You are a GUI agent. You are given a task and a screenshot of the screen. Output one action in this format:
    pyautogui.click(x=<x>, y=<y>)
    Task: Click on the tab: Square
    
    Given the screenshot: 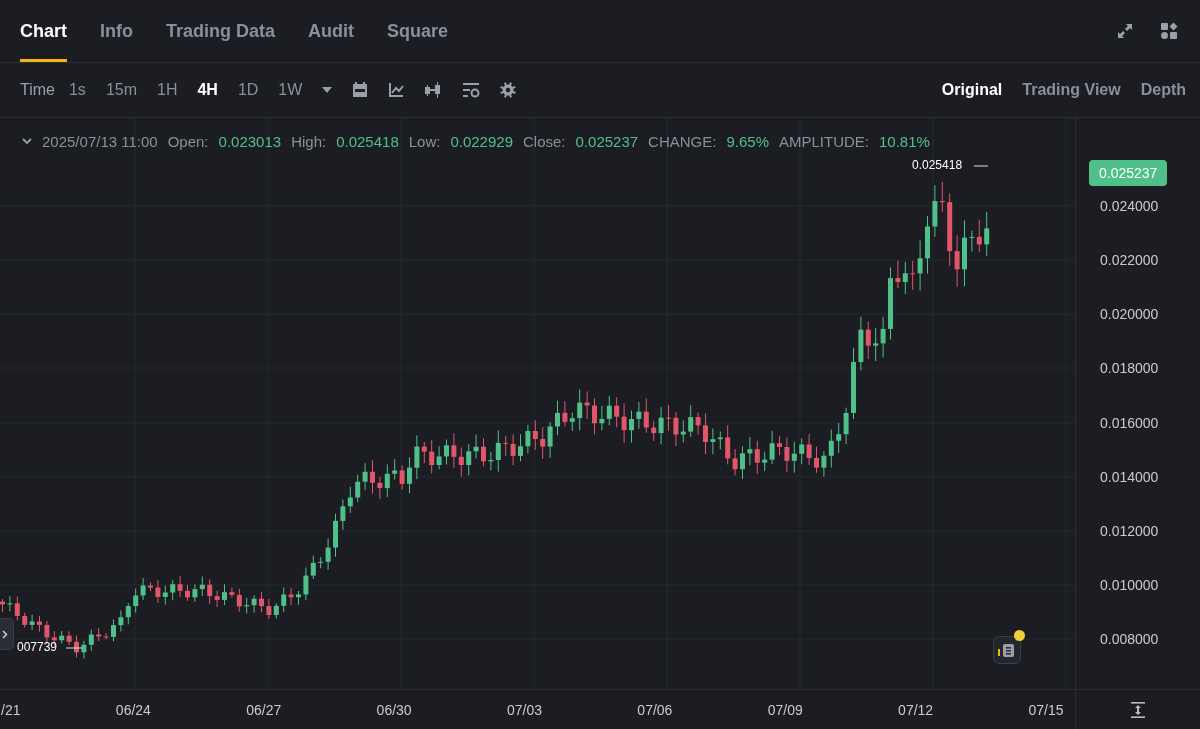 What is the action you would take?
    pyautogui.click(x=418, y=31)
    